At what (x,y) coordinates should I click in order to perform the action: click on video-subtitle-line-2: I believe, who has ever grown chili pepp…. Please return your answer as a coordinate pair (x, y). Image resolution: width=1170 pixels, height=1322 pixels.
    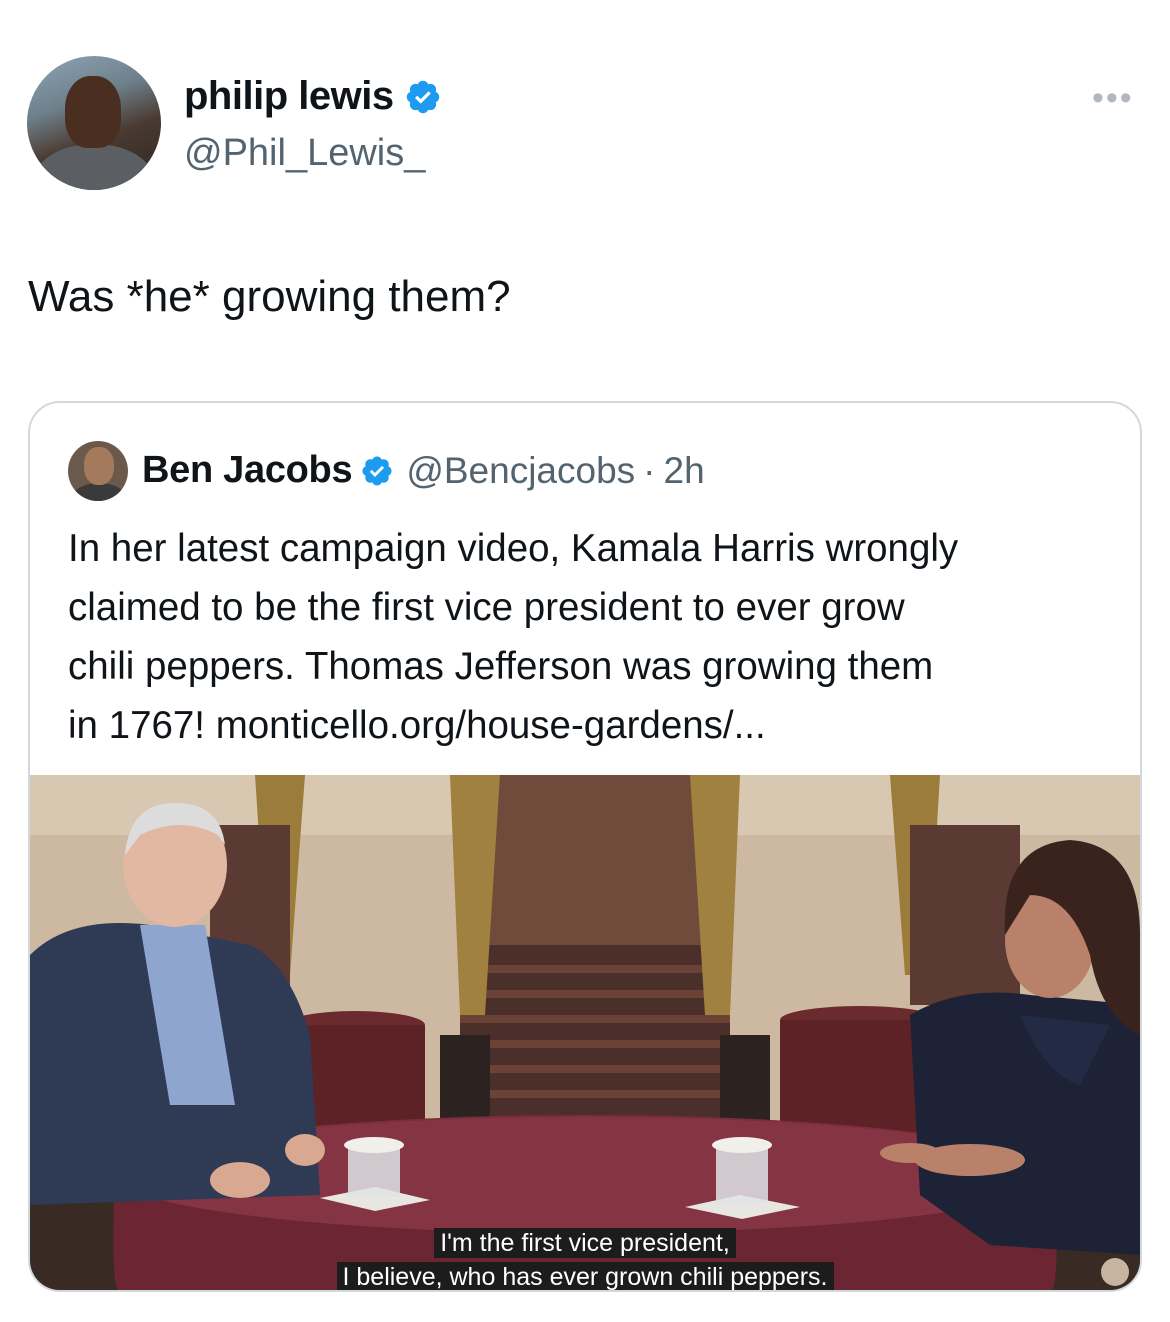
    Looking at the image, I should click on (585, 1276).